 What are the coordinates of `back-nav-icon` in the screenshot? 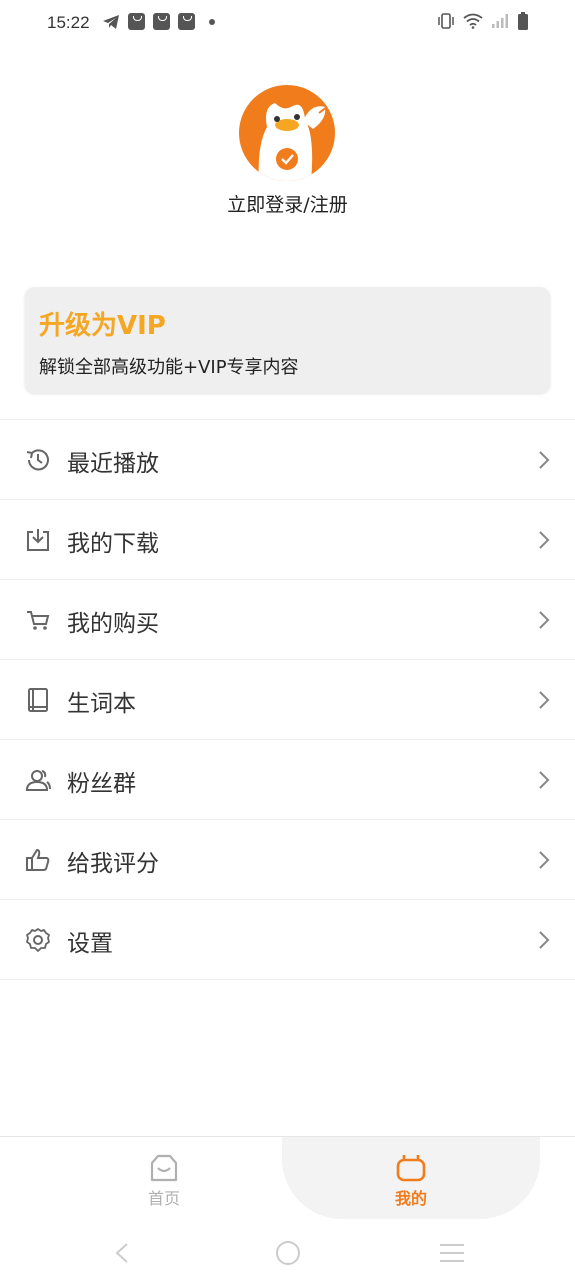 It's located at (122, 1253).